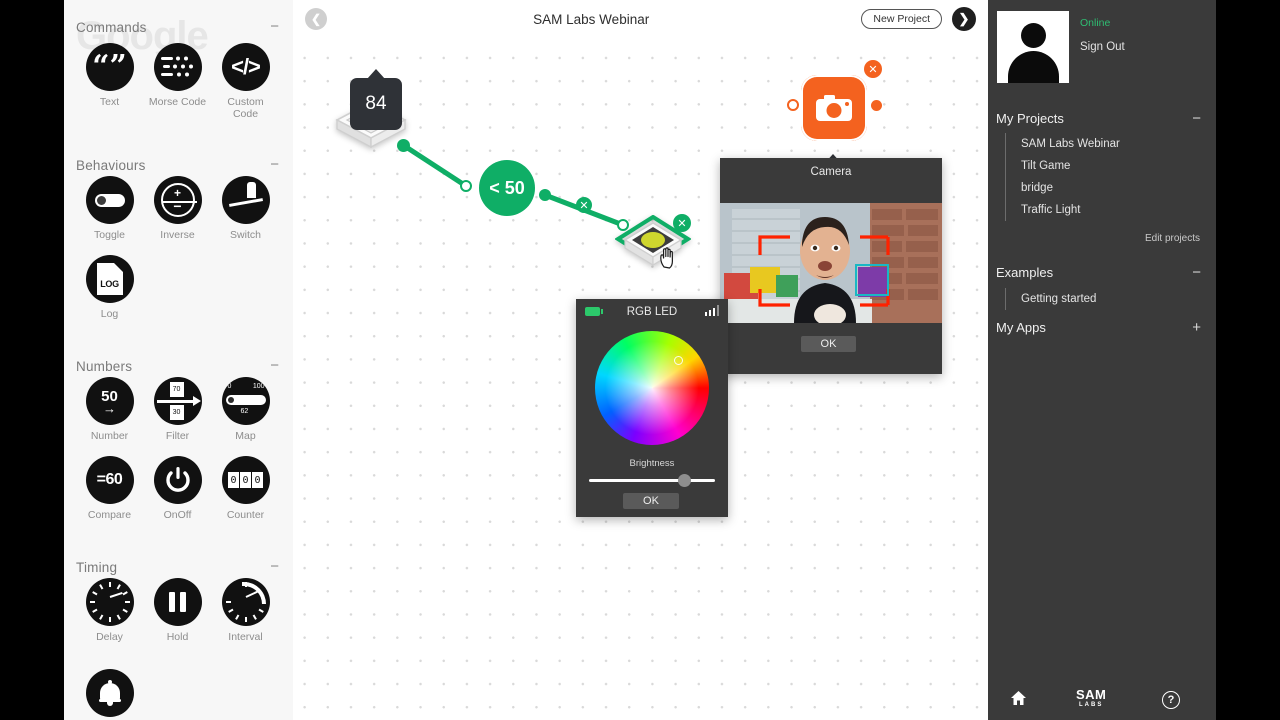 Image resolution: width=1280 pixels, height=720 pixels. Describe the element at coordinates (109, 488) in the screenshot. I see `palette-item-compare: =60 Compare` at that location.